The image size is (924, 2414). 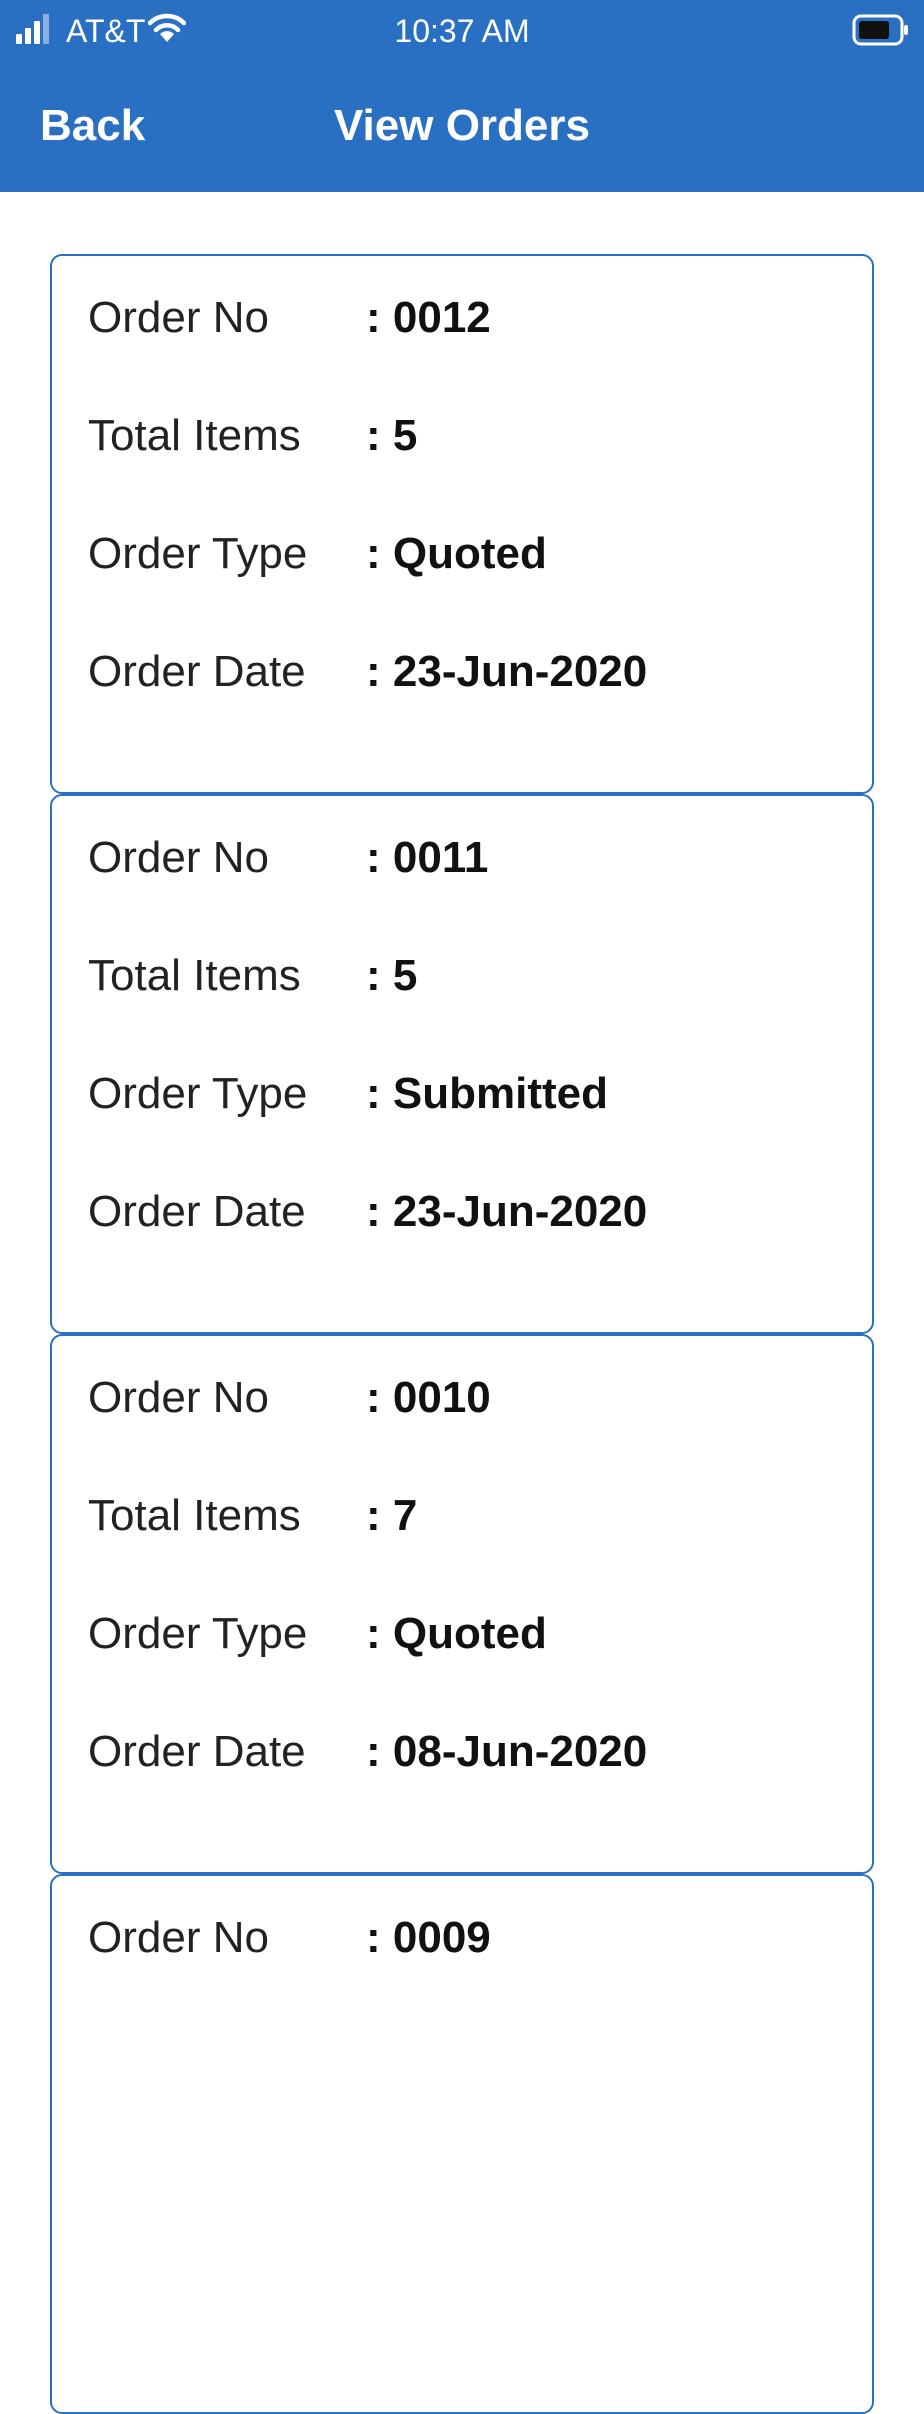 I want to click on status-bar: AT&T 10:37 AM, so click(x=462, y=32).